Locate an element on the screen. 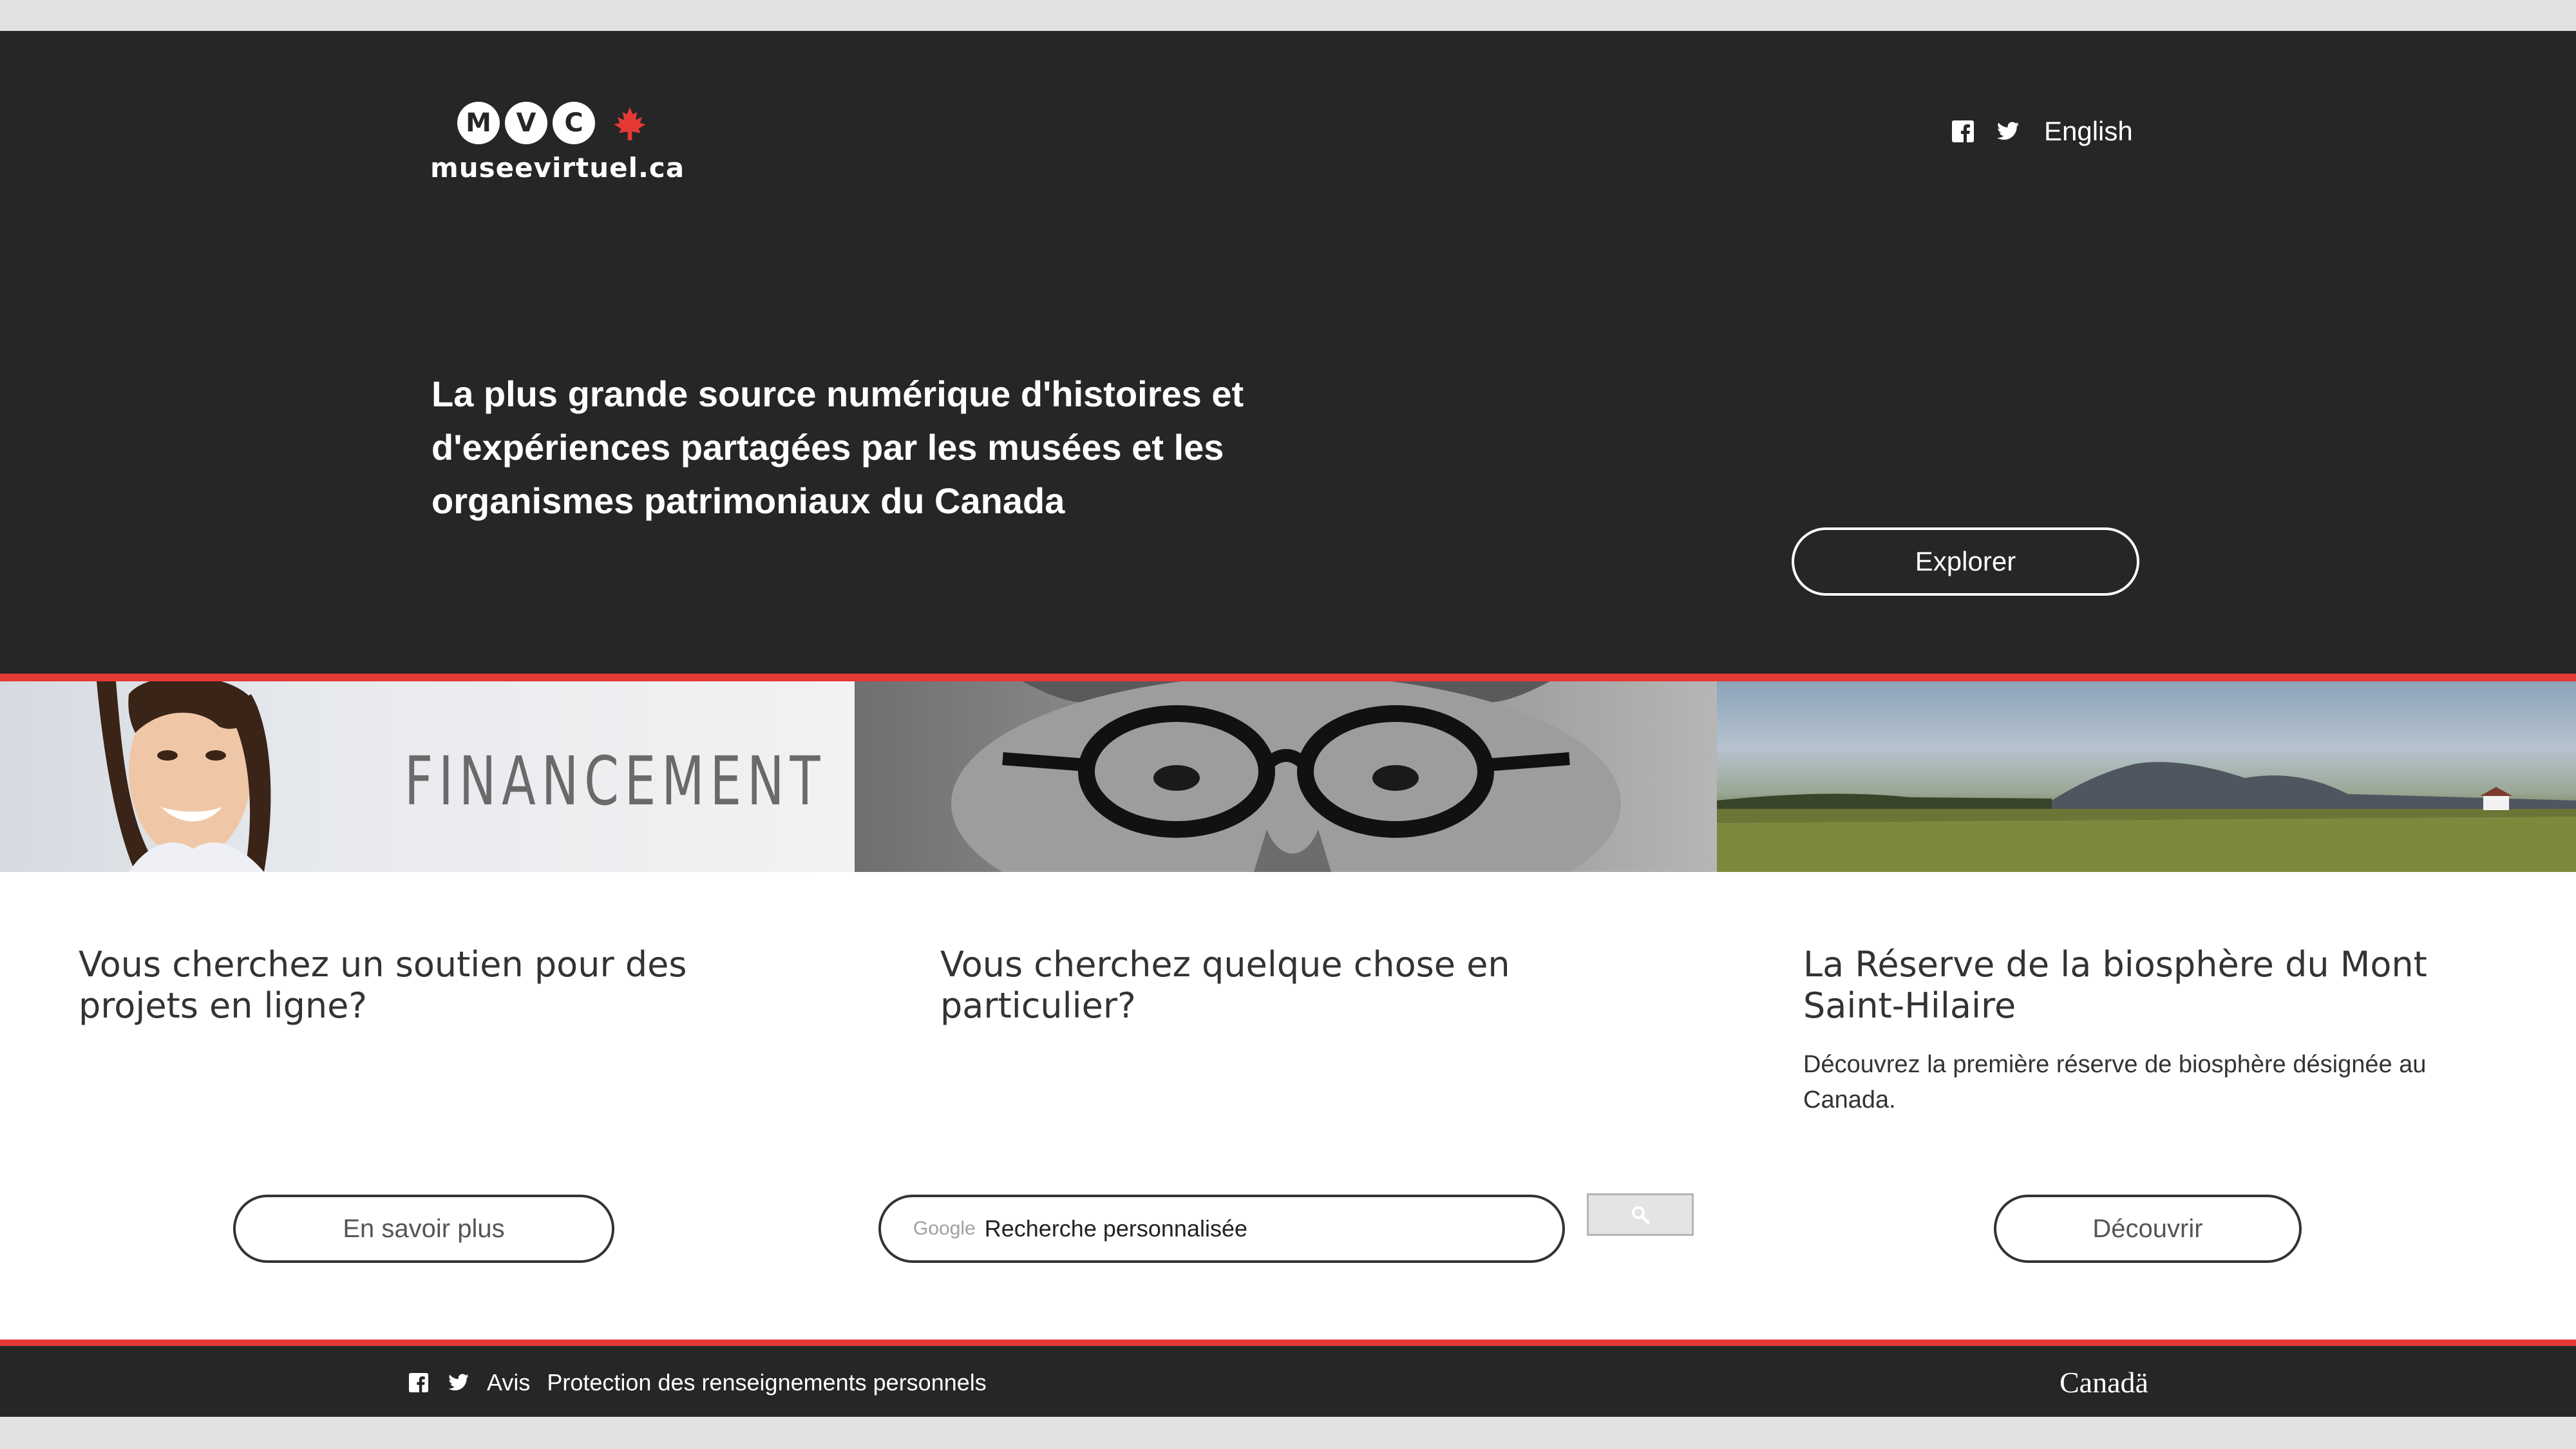 The width and height of the screenshot is (2576, 1449). search-button is located at coordinates (1640, 1214).